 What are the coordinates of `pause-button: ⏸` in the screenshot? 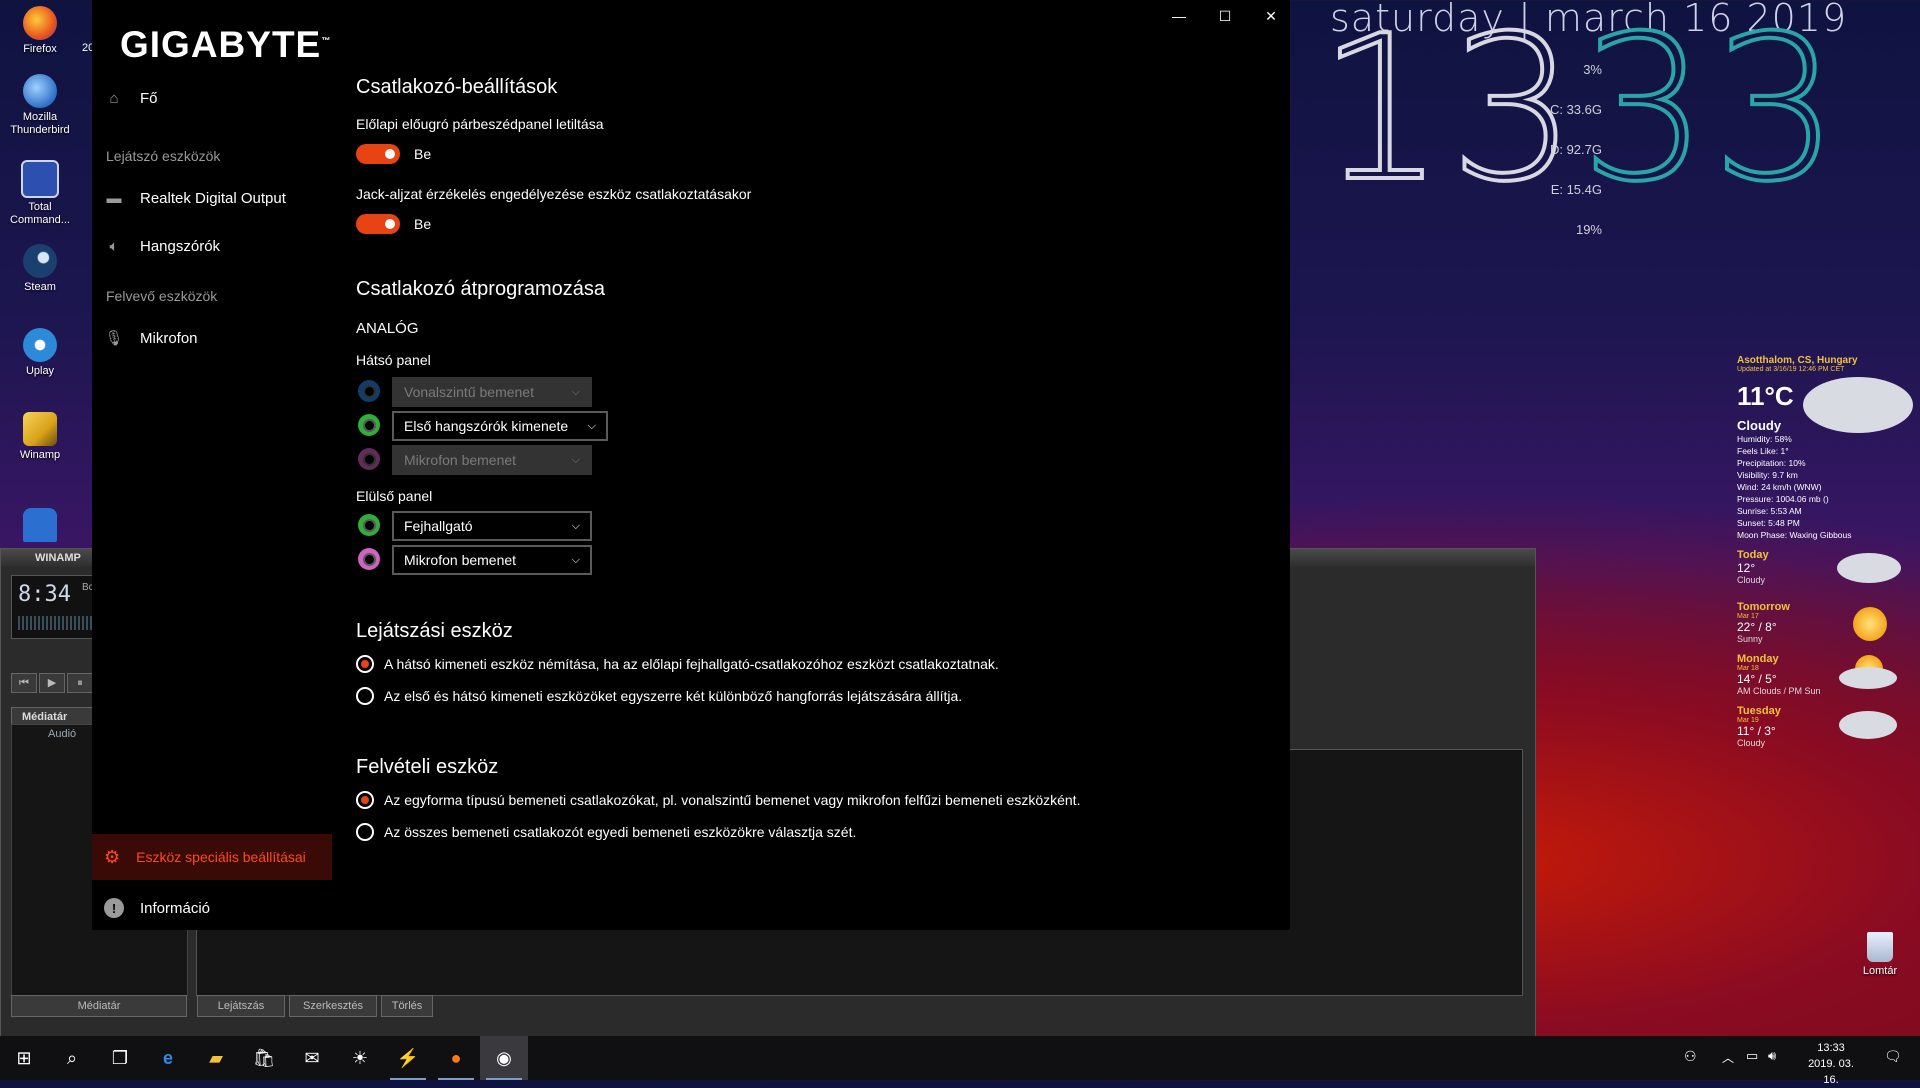 It's located at (80, 683).